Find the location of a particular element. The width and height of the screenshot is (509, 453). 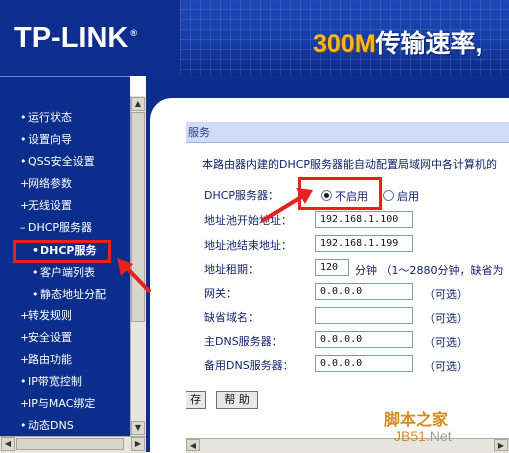

annotation-arrows is located at coordinates (215, 241).